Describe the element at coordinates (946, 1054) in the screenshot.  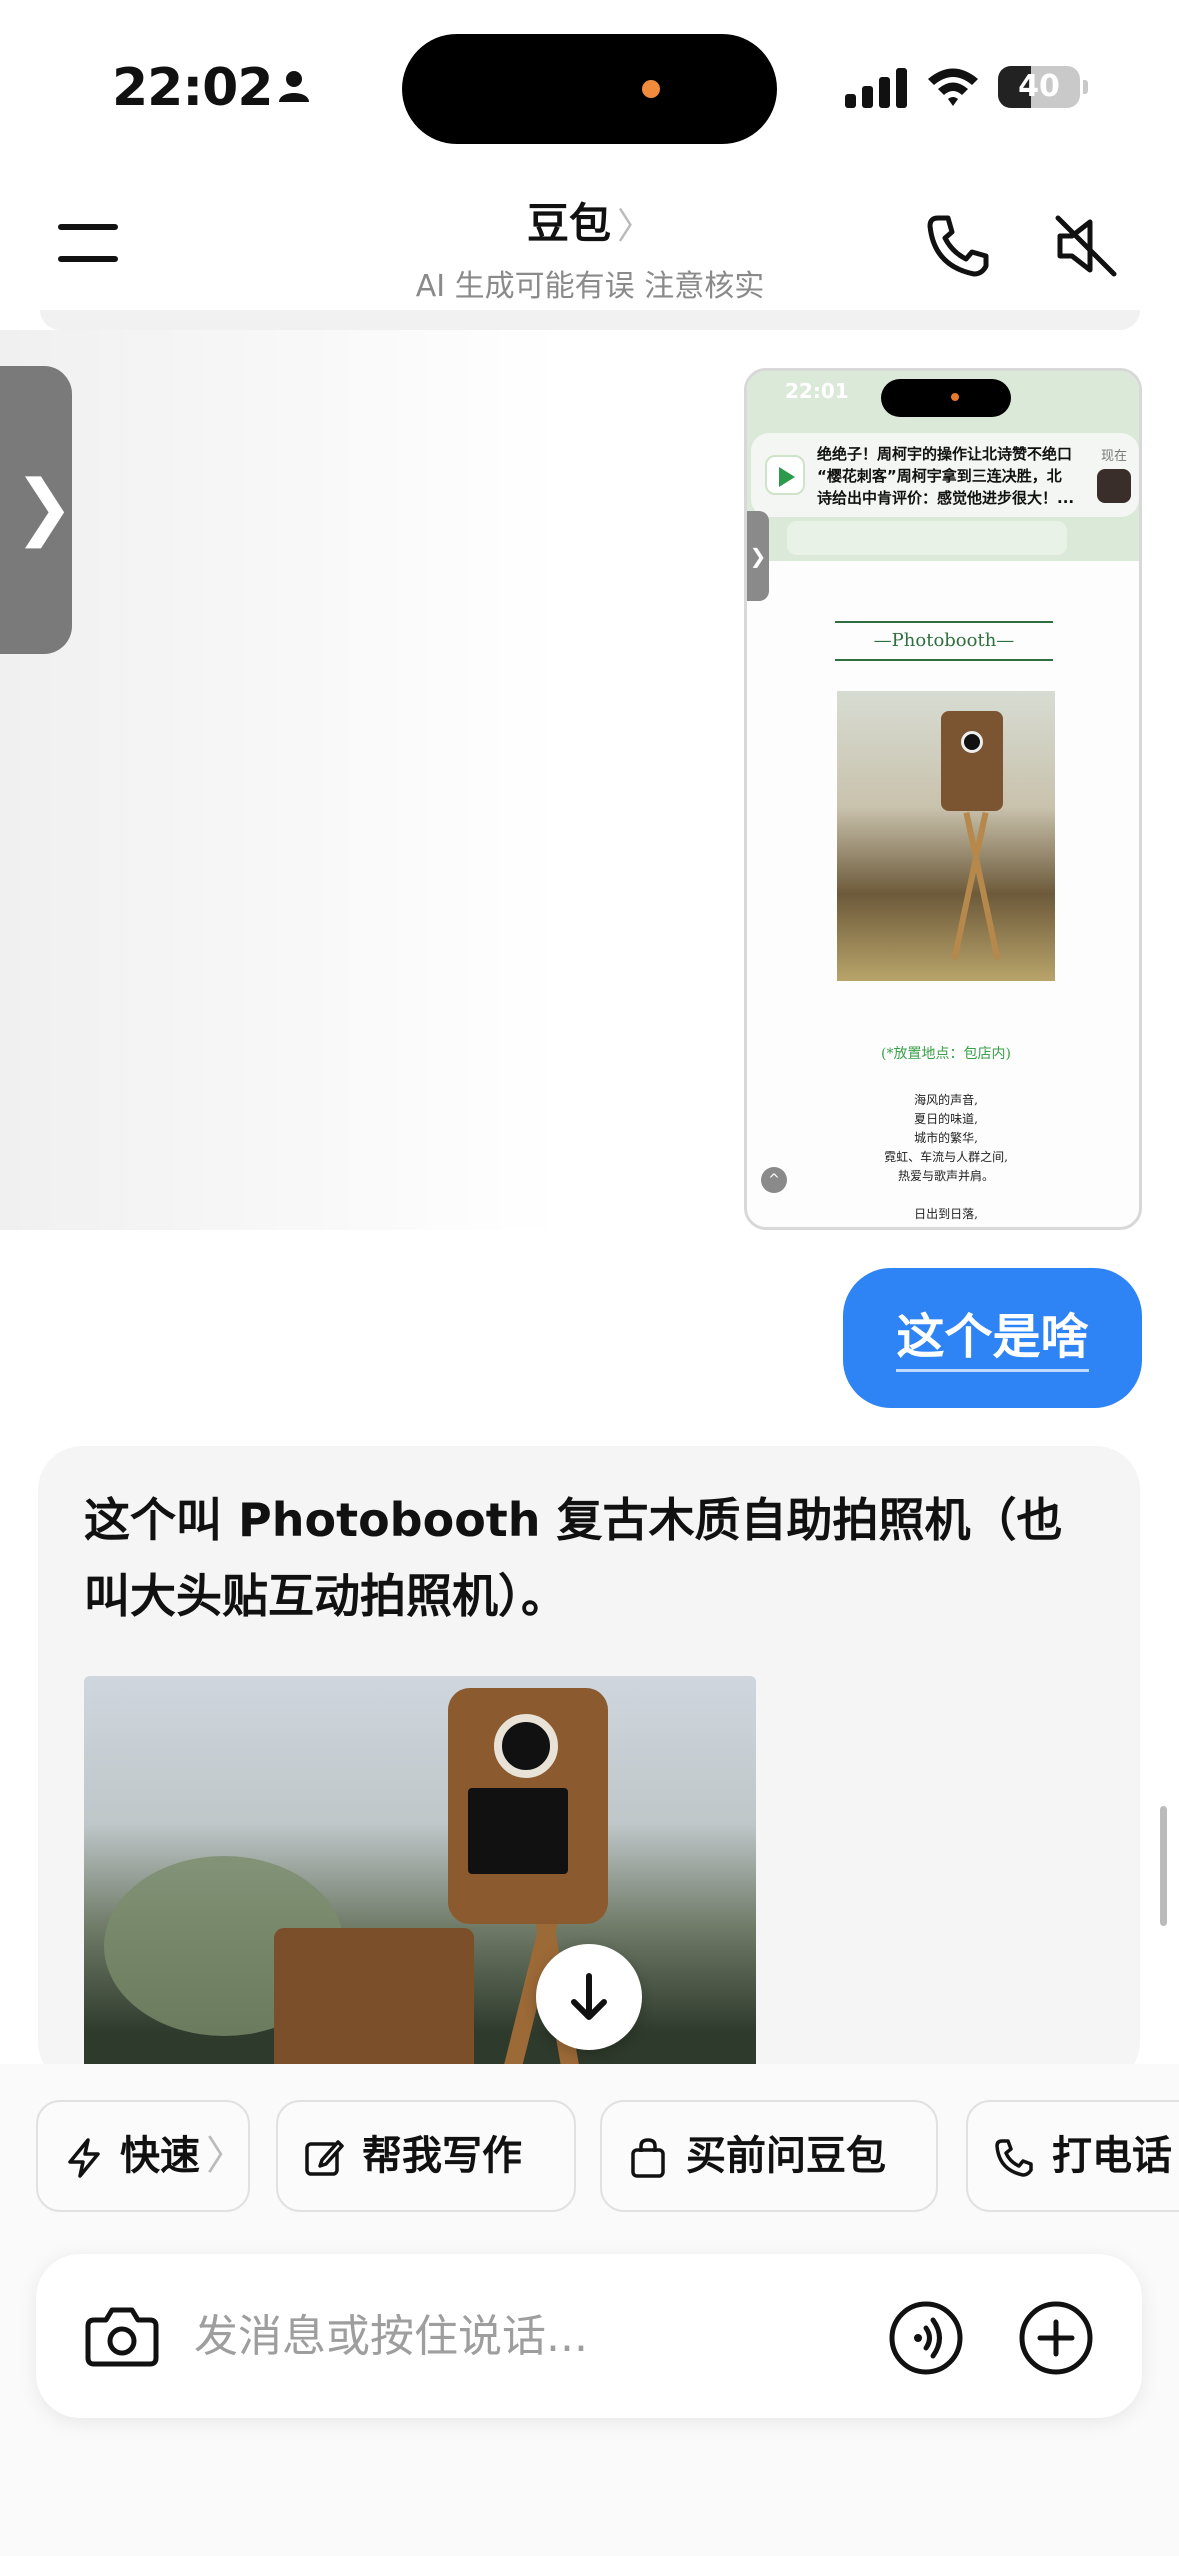
I see `location-caption: (*放置地点：包店内)` at that location.